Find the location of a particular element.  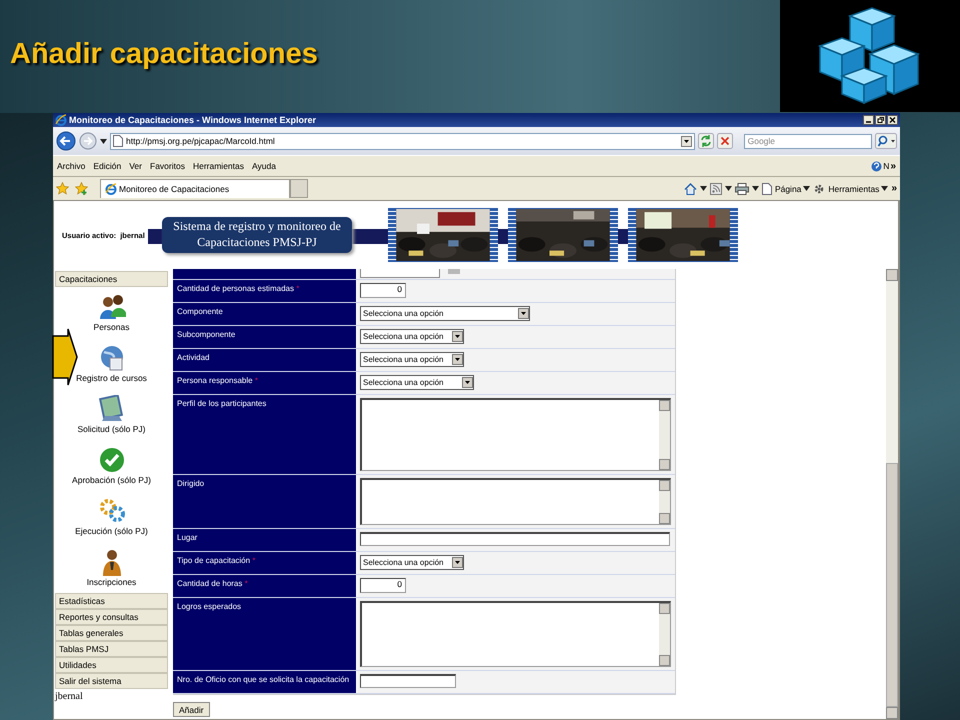

nav-menu-item: Salir del sistema is located at coordinates (111, 681).